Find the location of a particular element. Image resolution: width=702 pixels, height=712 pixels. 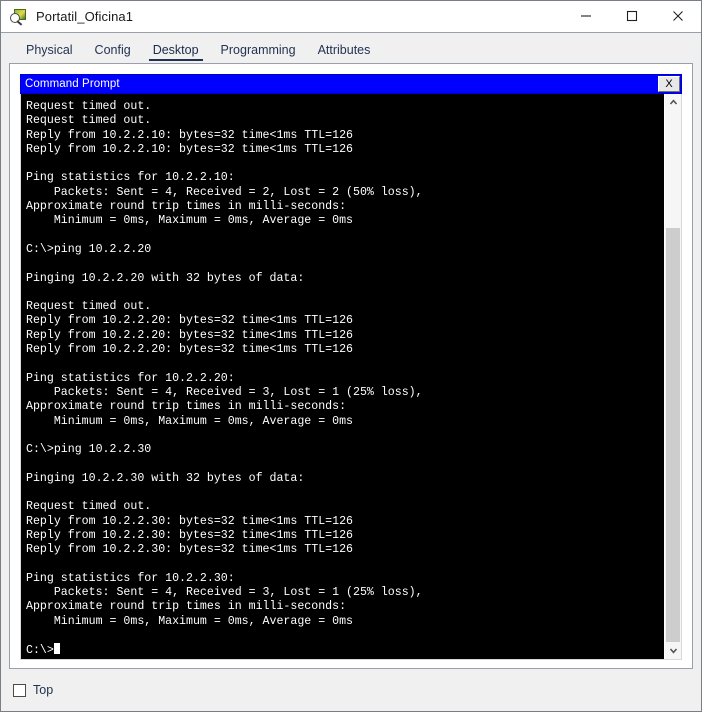

minimize-button is located at coordinates (586, 16).